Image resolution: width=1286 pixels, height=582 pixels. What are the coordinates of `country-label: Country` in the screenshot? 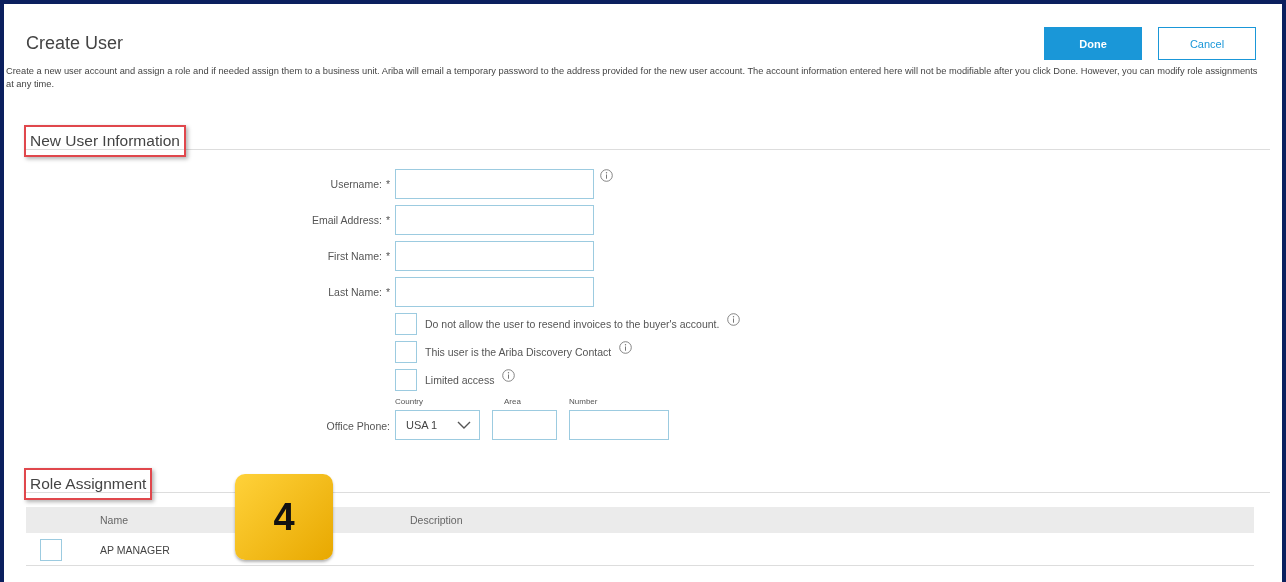 It's located at (409, 401).